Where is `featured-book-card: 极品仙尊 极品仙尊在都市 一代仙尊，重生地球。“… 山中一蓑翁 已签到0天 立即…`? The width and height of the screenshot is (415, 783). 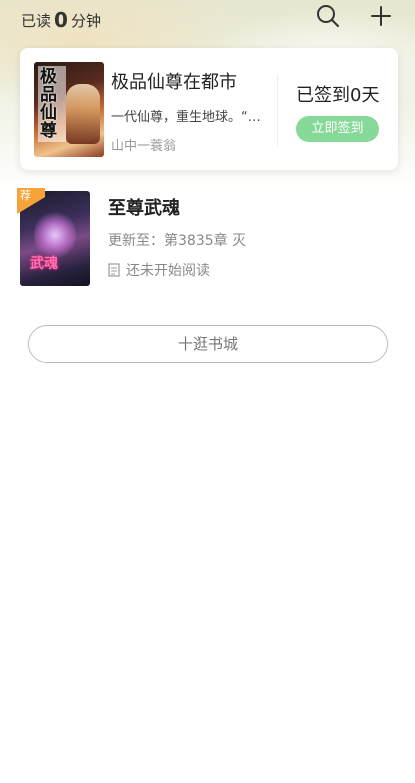
featured-book-card: 极品仙尊 极品仙尊在都市 一代仙尊，重生地球。“… 山中一蓑翁 已签到0天 立即… is located at coordinates (209, 109).